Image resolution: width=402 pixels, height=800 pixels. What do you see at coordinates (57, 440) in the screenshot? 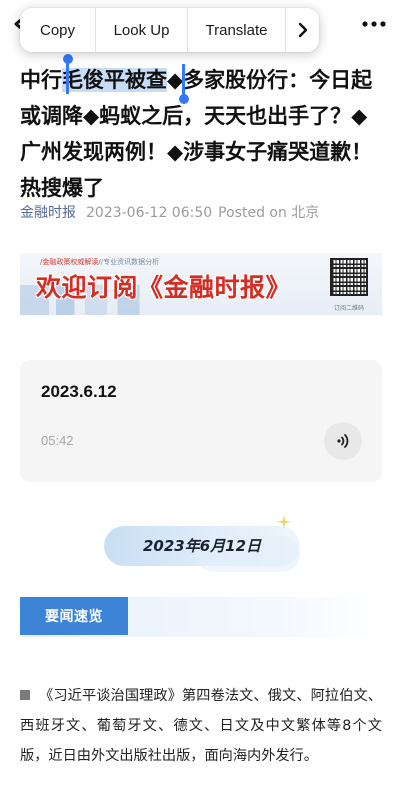
I see `audio-duration: 05:42` at bounding box center [57, 440].